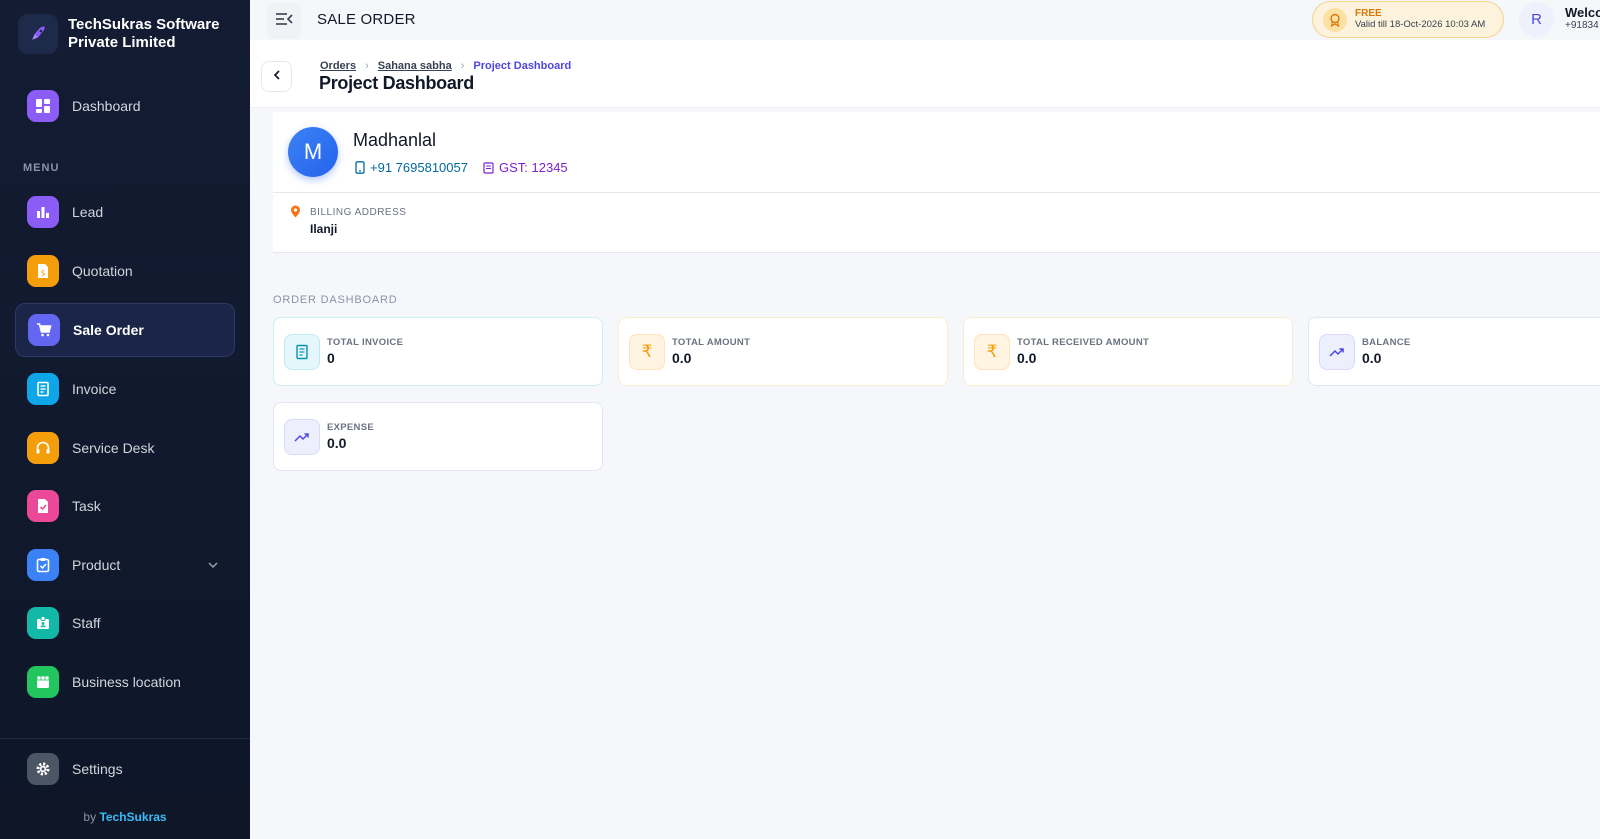 The image size is (1600, 839). I want to click on store-icon, so click(43, 682).